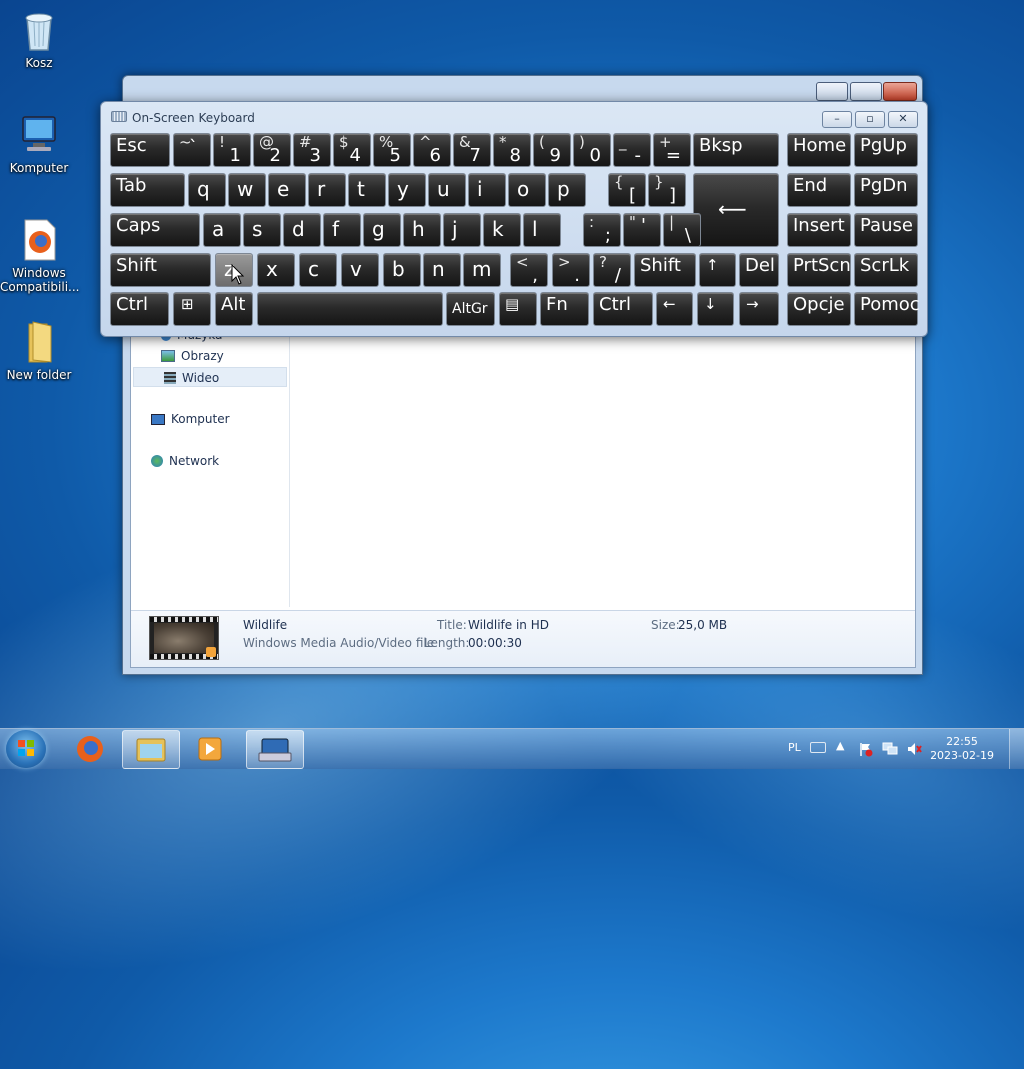 This screenshot has width=1024, height=1069. I want to click on volume-muted-icon, so click(914, 749).